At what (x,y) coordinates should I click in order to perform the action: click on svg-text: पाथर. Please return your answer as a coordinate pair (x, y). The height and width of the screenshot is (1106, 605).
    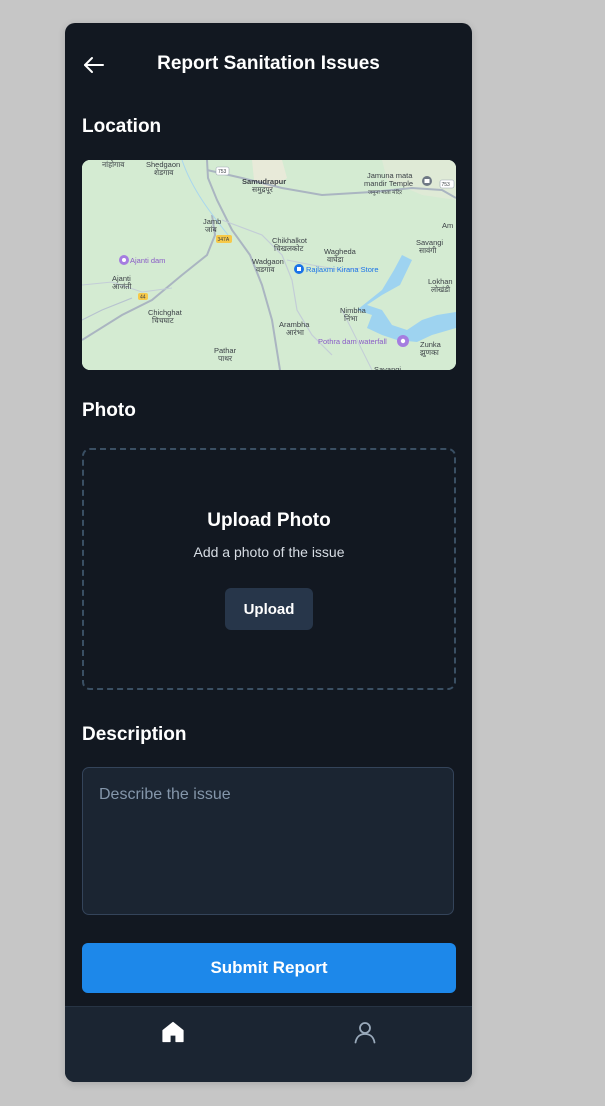
    Looking at the image, I should click on (225, 358).